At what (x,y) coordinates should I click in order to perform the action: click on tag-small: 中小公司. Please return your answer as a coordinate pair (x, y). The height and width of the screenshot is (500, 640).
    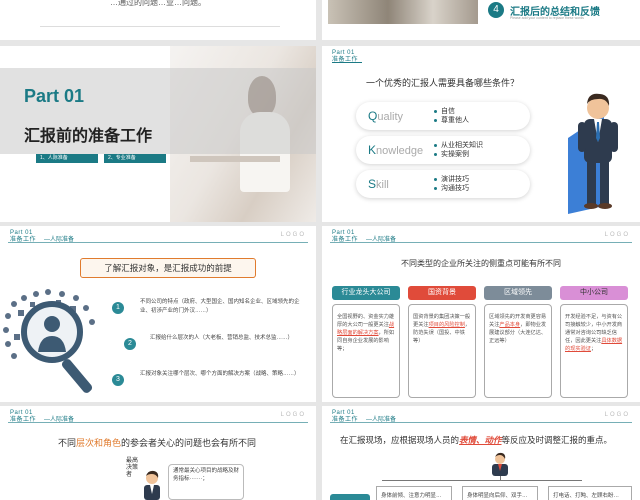
    Looking at the image, I should click on (594, 293).